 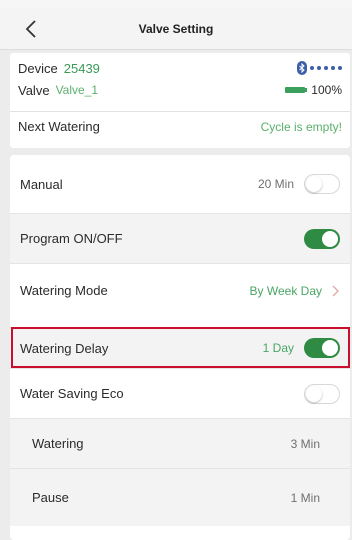 I want to click on pause-duration: 1 Min, so click(x=305, y=497).